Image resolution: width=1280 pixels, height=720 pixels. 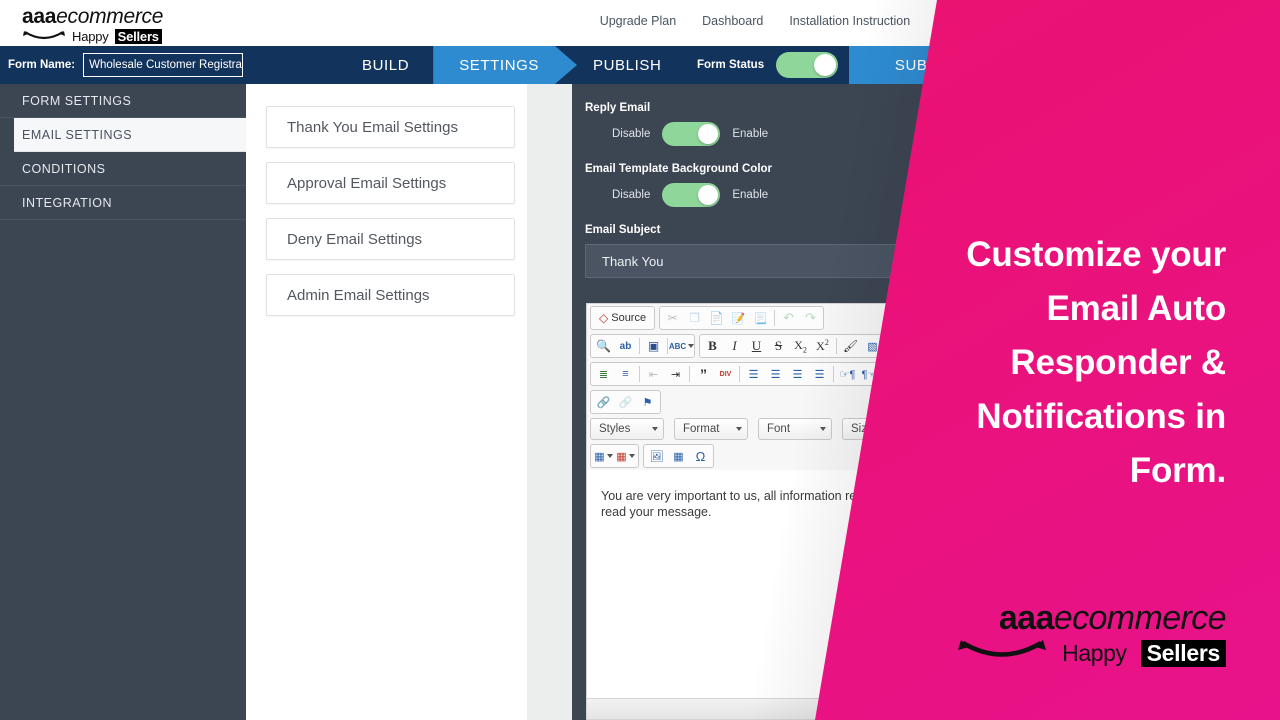 I want to click on reply-email-toggle-row: Disable Enable, so click(x=946, y=134).